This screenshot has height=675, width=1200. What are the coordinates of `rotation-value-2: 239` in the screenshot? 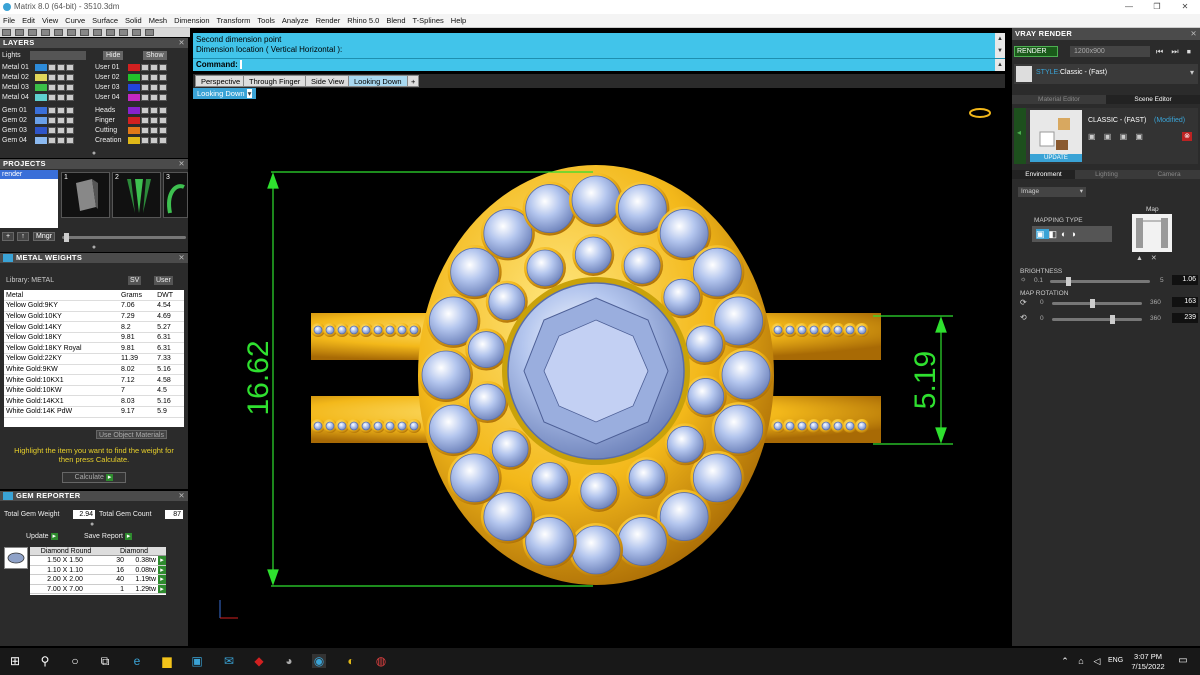 It's located at (1185, 318).